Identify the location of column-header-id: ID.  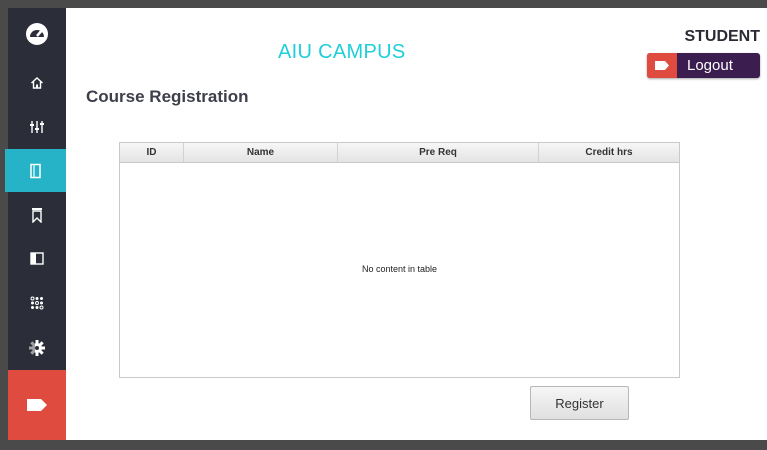
(152, 152).